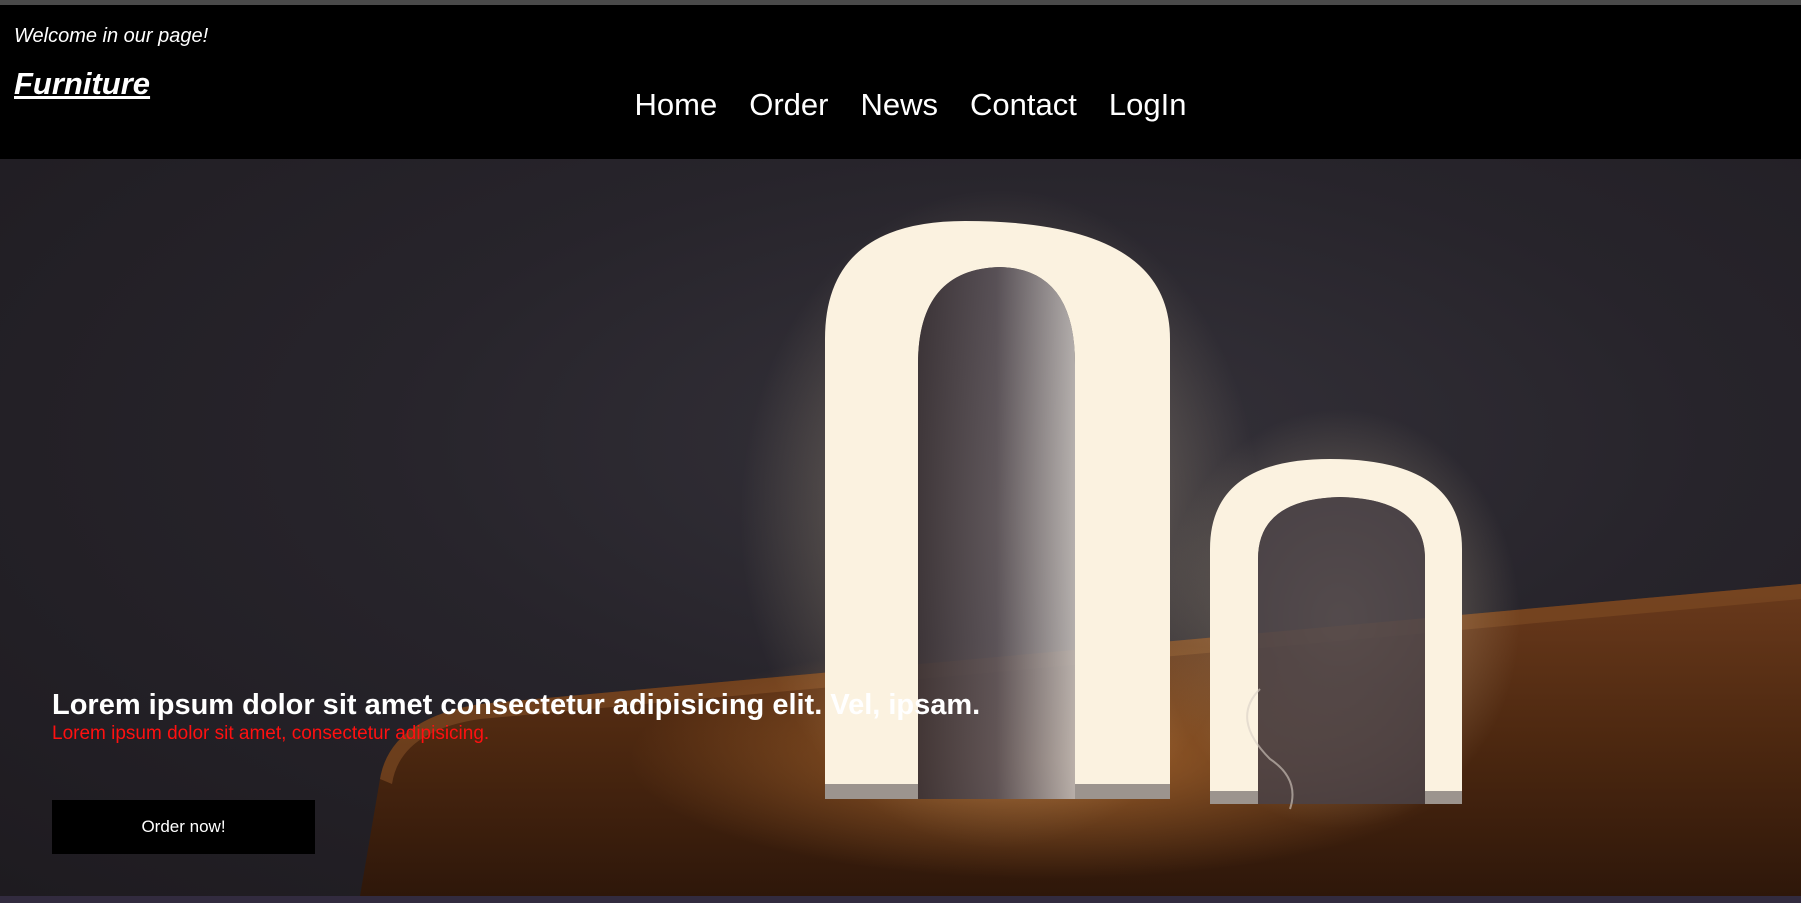 The image size is (1801, 903). I want to click on bottom-border, so click(900, 899).